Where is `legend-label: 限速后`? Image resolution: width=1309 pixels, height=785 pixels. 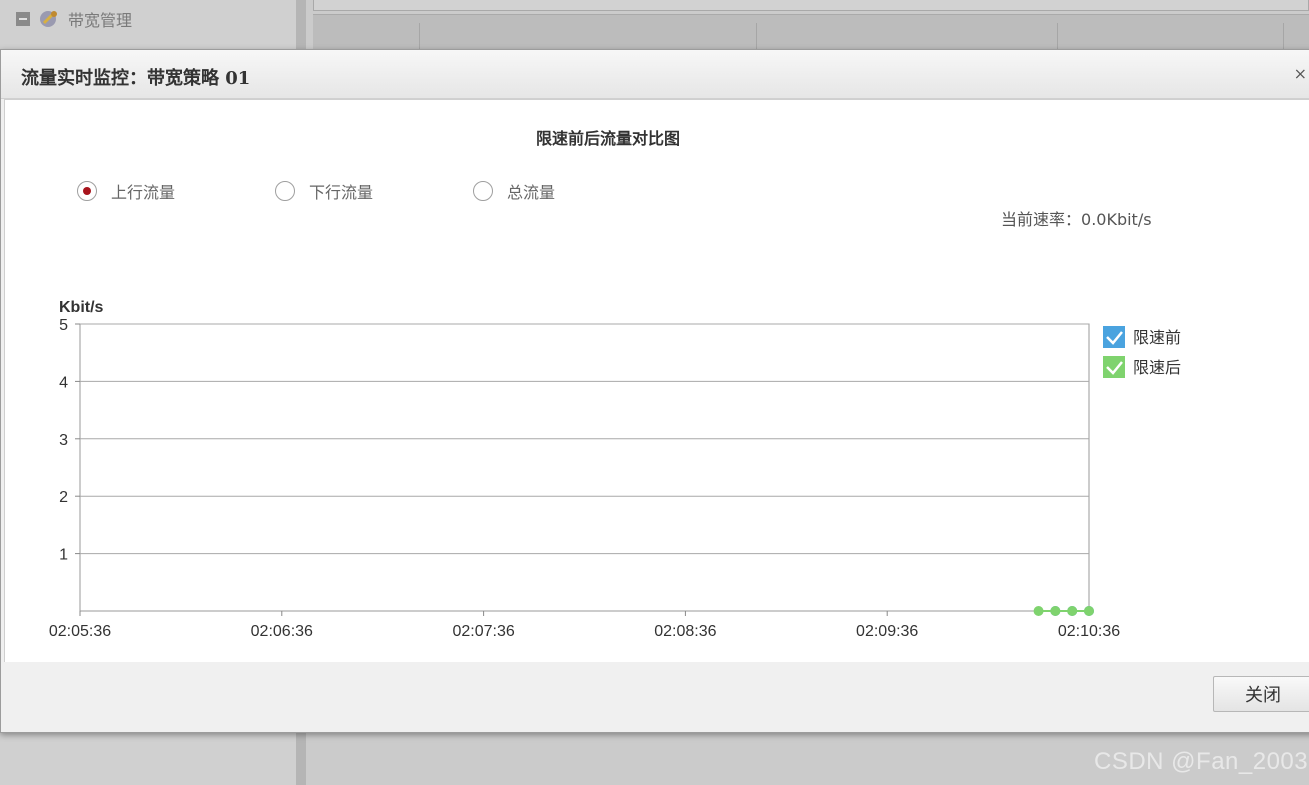
legend-label: 限速后 is located at coordinates (1157, 367).